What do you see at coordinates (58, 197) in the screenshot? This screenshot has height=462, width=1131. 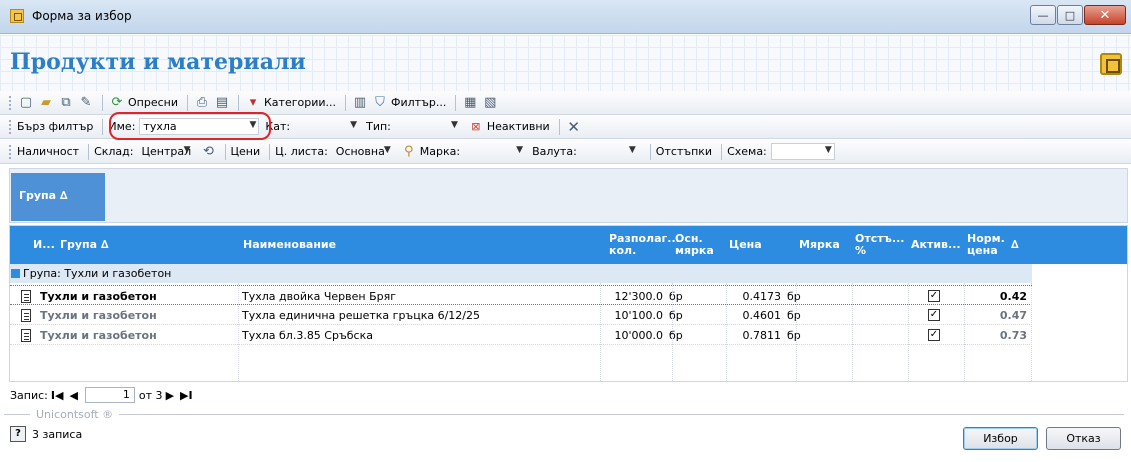 I see `group-by-chip: Група ∆` at bounding box center [58, 197].